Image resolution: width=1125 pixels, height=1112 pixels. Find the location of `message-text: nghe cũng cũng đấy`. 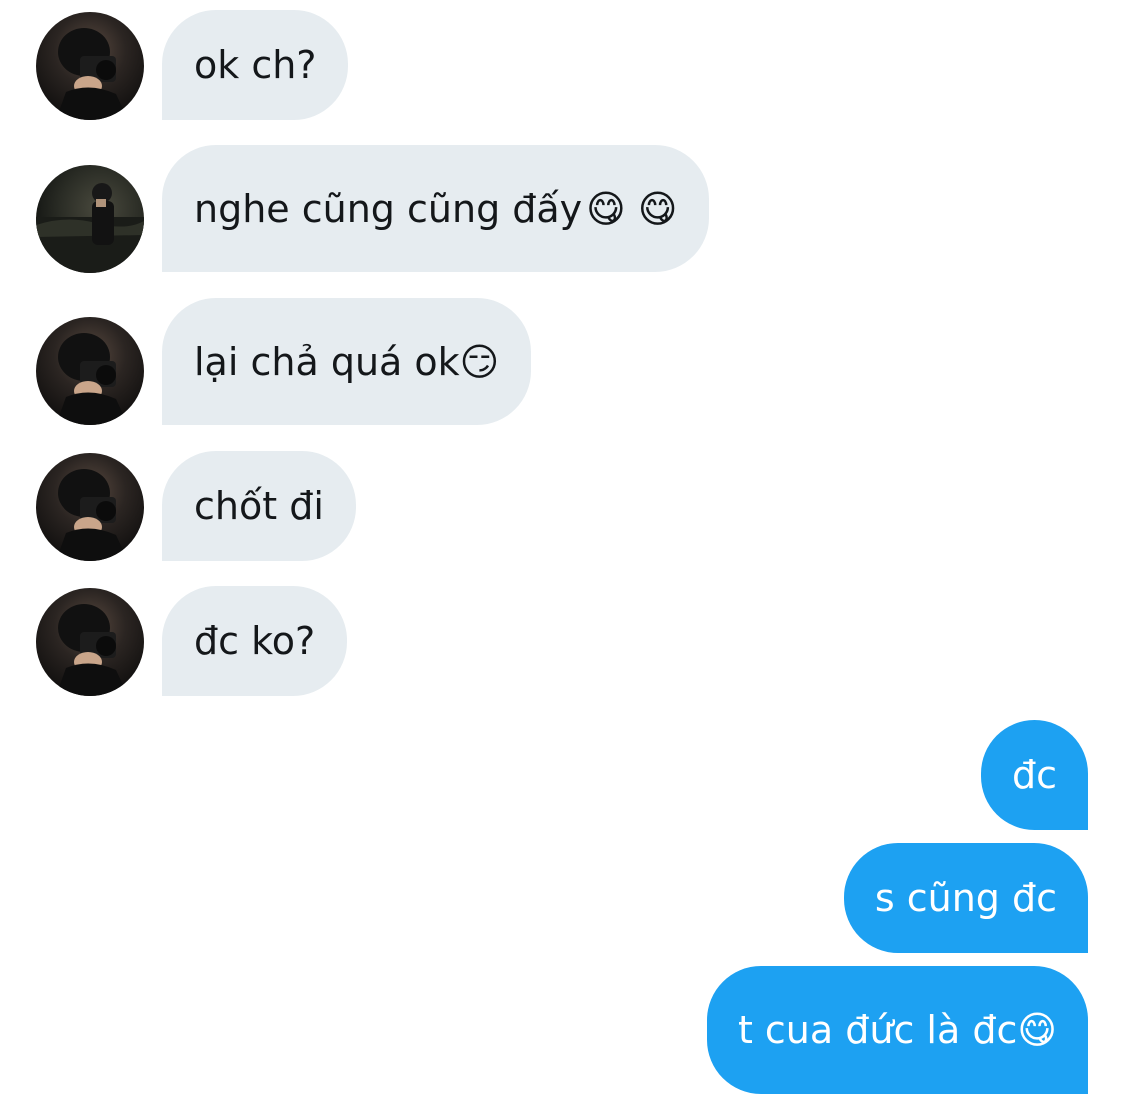

message-text: nghe cũng cũng đấy is located at coordinates (388, 208).